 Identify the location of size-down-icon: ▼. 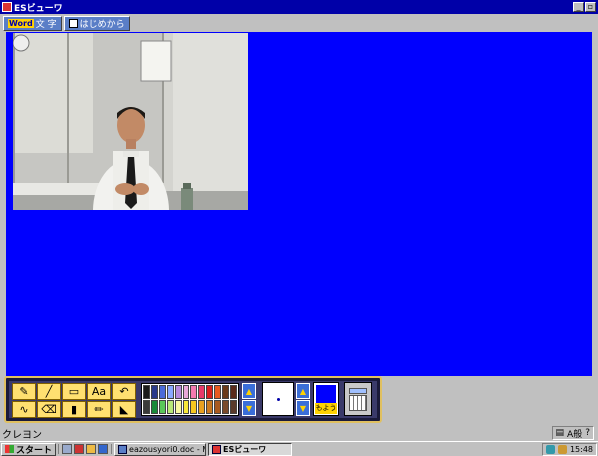
(303, 408).